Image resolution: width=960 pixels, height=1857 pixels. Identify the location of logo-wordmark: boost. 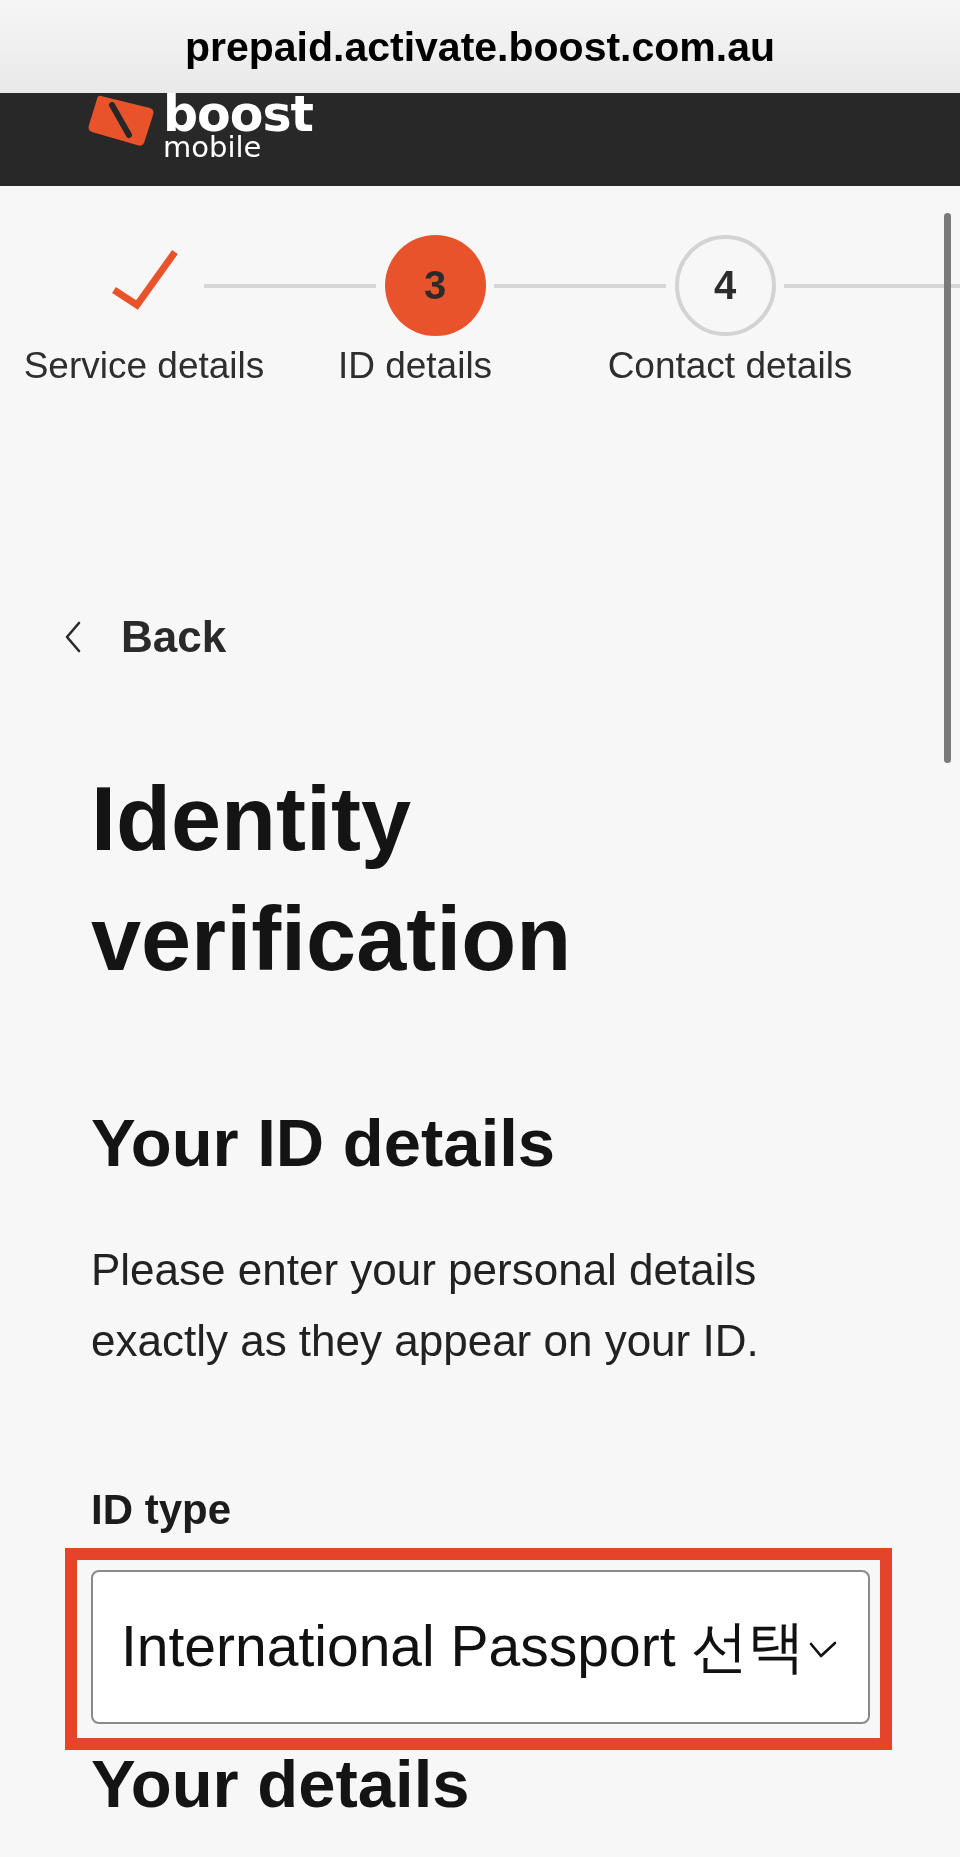
(238, 115).